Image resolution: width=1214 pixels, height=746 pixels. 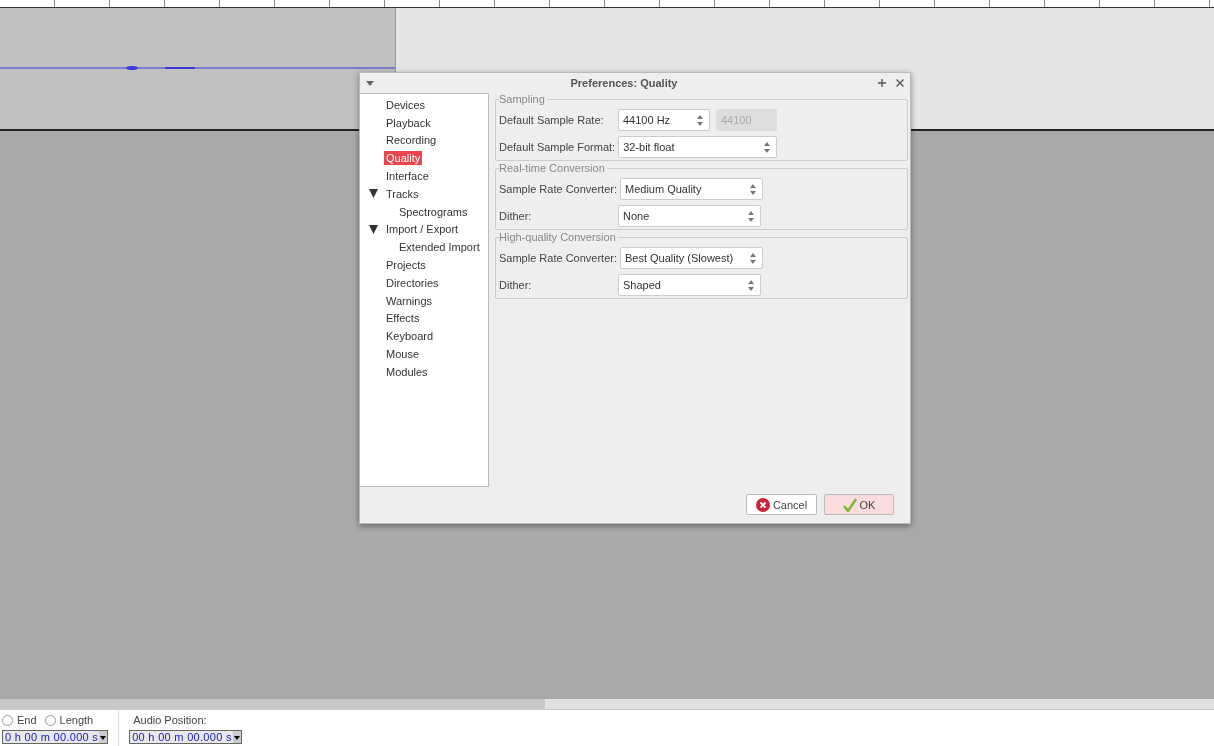 I want to click on category-item: Extended Import, so click(x=439, y=247).